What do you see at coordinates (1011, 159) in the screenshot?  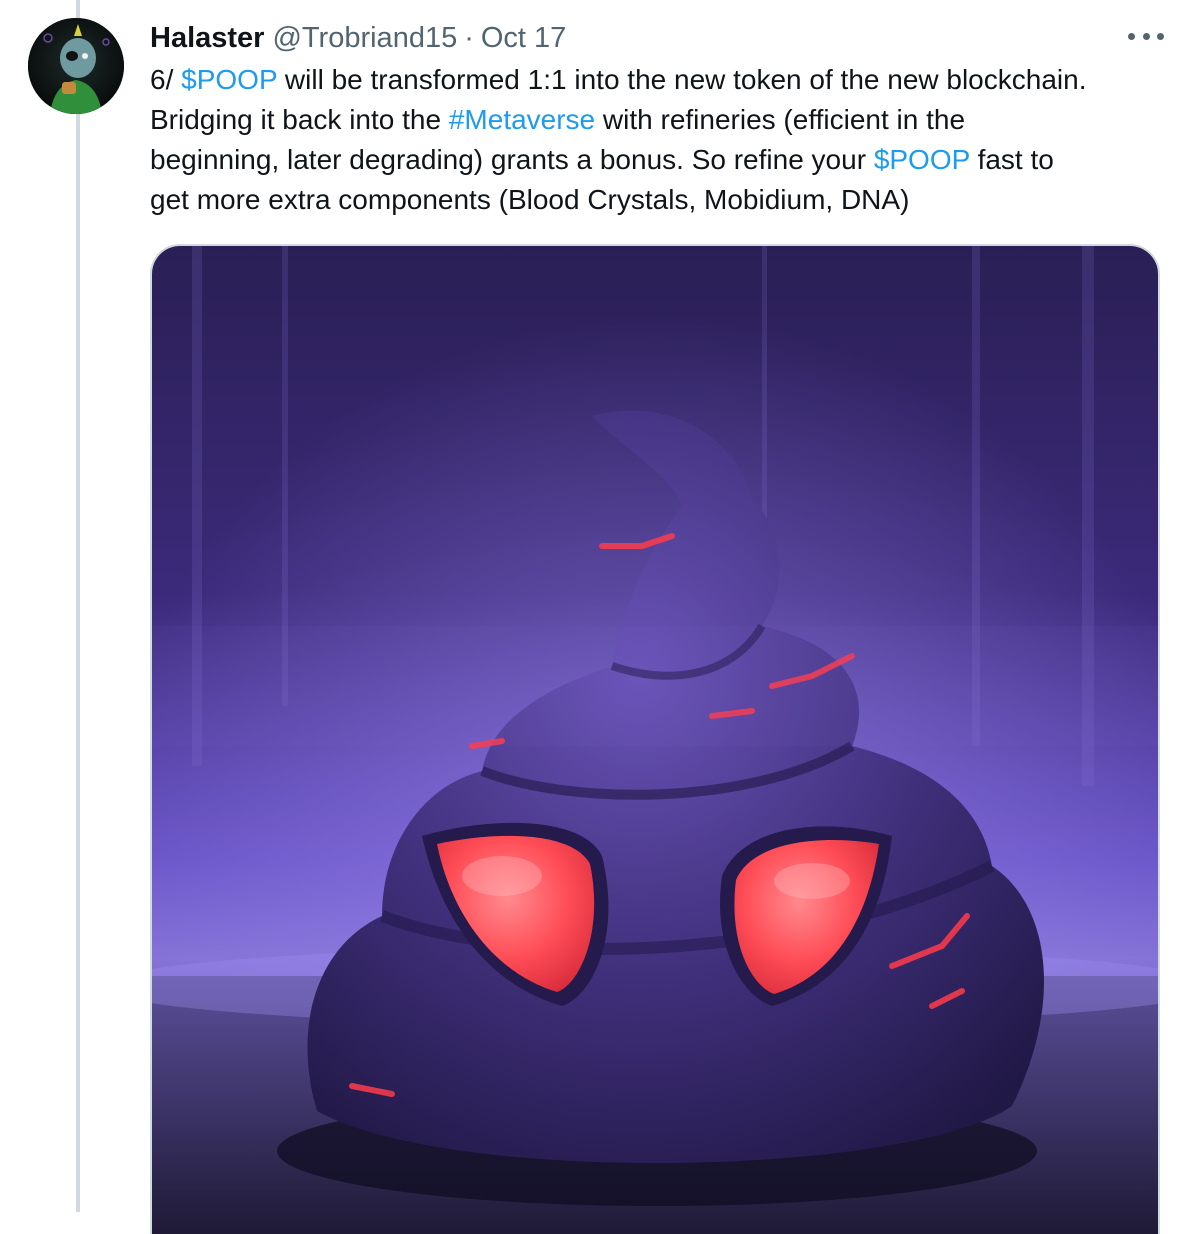 I see `text-segment: fast to` at bounding box center [1011, 159].